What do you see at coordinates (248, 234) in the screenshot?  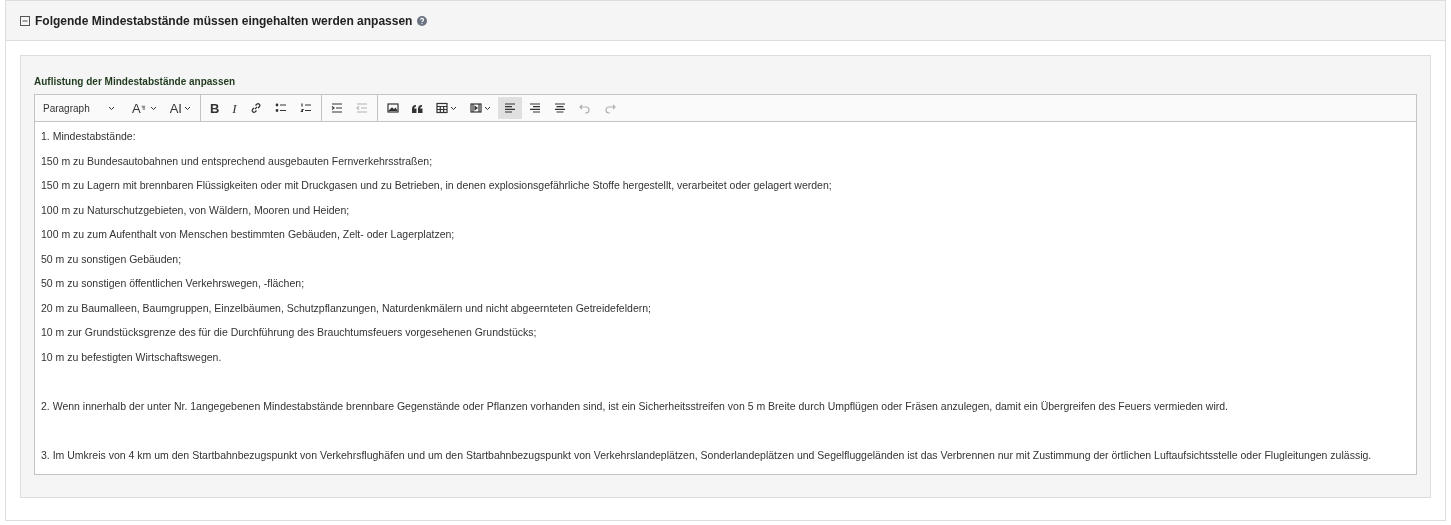 I see `paragraph: 100 m zu zum Aufenthalt von Menschen bestimmten Gebäuden, Zelt- oder Lagerplatzen;` at bounding box center [248, 234].